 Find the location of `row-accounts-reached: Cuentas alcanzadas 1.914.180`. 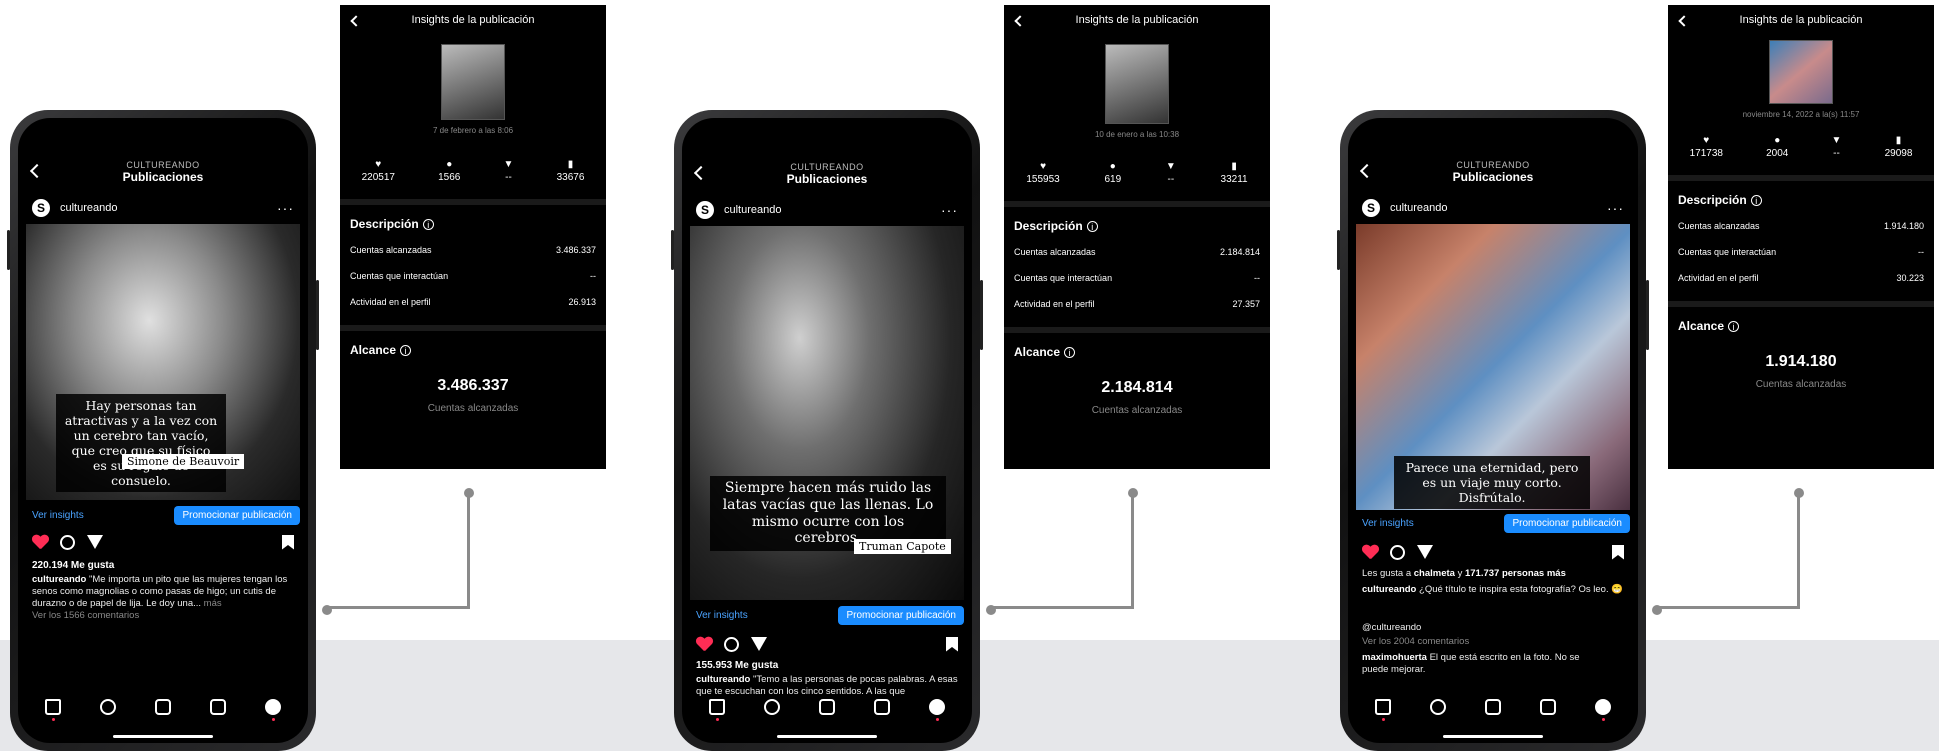

row-accounts-reached: Cuentas alcanzadas 1.914.180 is located at coordinates (1801, 226).